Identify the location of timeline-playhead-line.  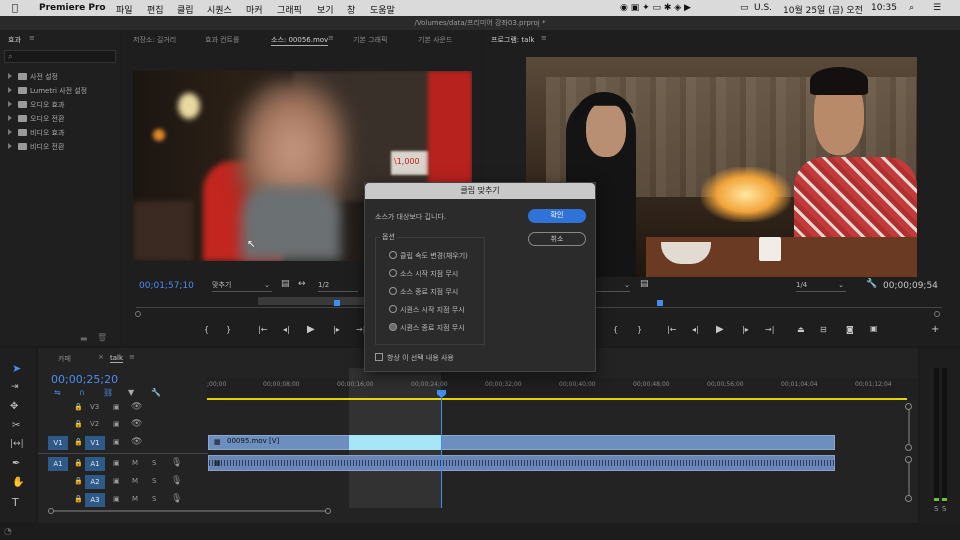
(441, 449).